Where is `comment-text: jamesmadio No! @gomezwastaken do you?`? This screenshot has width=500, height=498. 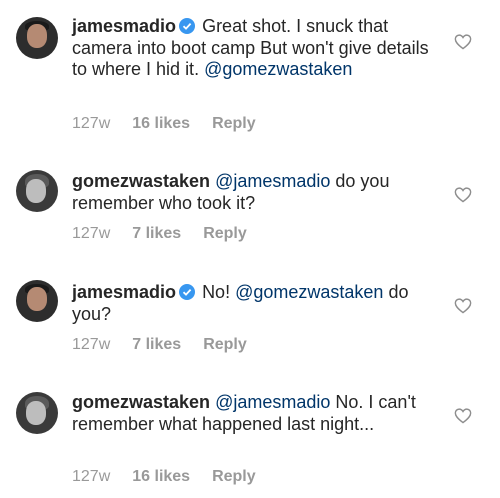 comment-text: jamesmadio No! @gomezwastaken do you? is located at coordinates (257, 303).